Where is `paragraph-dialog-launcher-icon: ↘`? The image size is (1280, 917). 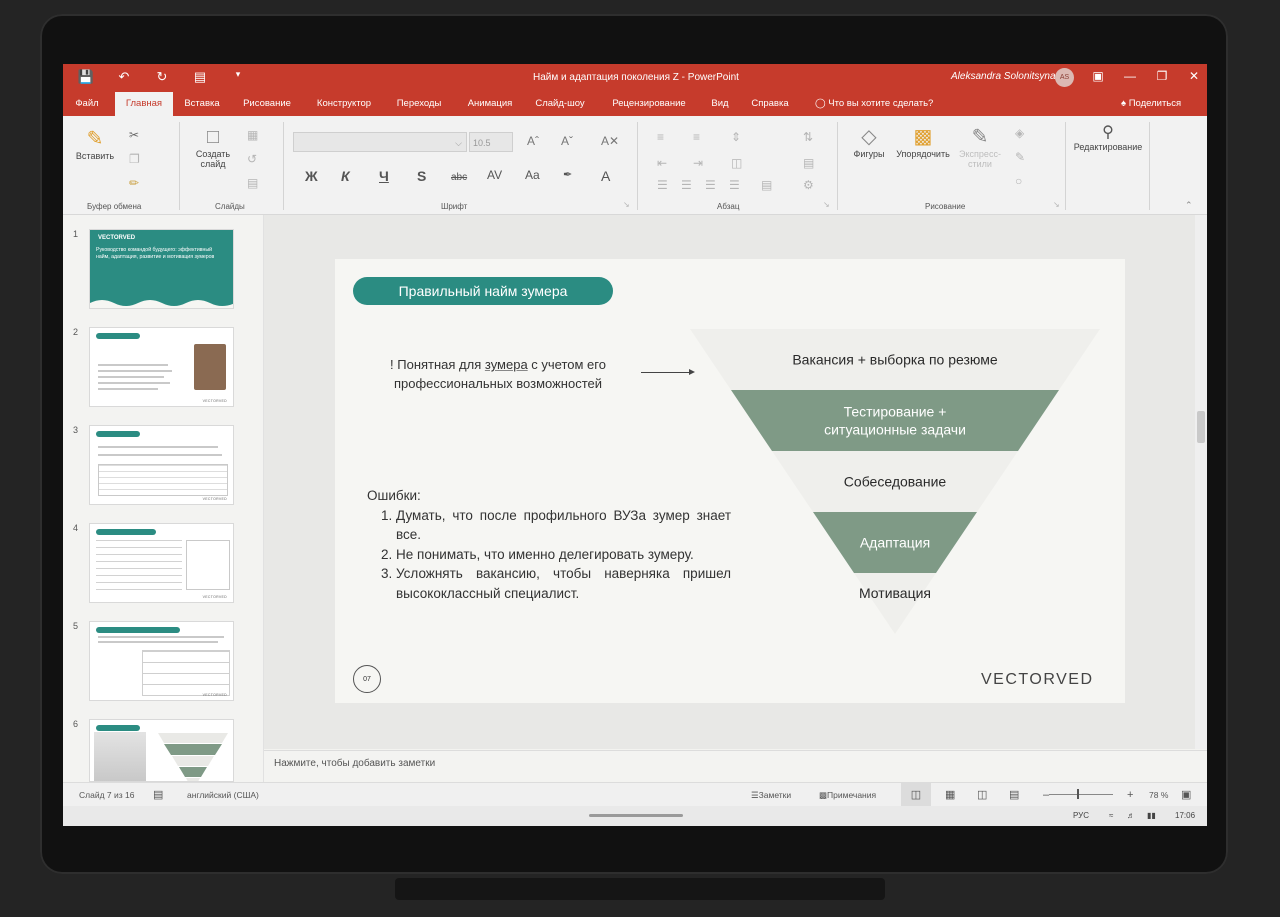 paragraph-dialog-launcher-icon: ↘ is located at coordinates (826, 204).